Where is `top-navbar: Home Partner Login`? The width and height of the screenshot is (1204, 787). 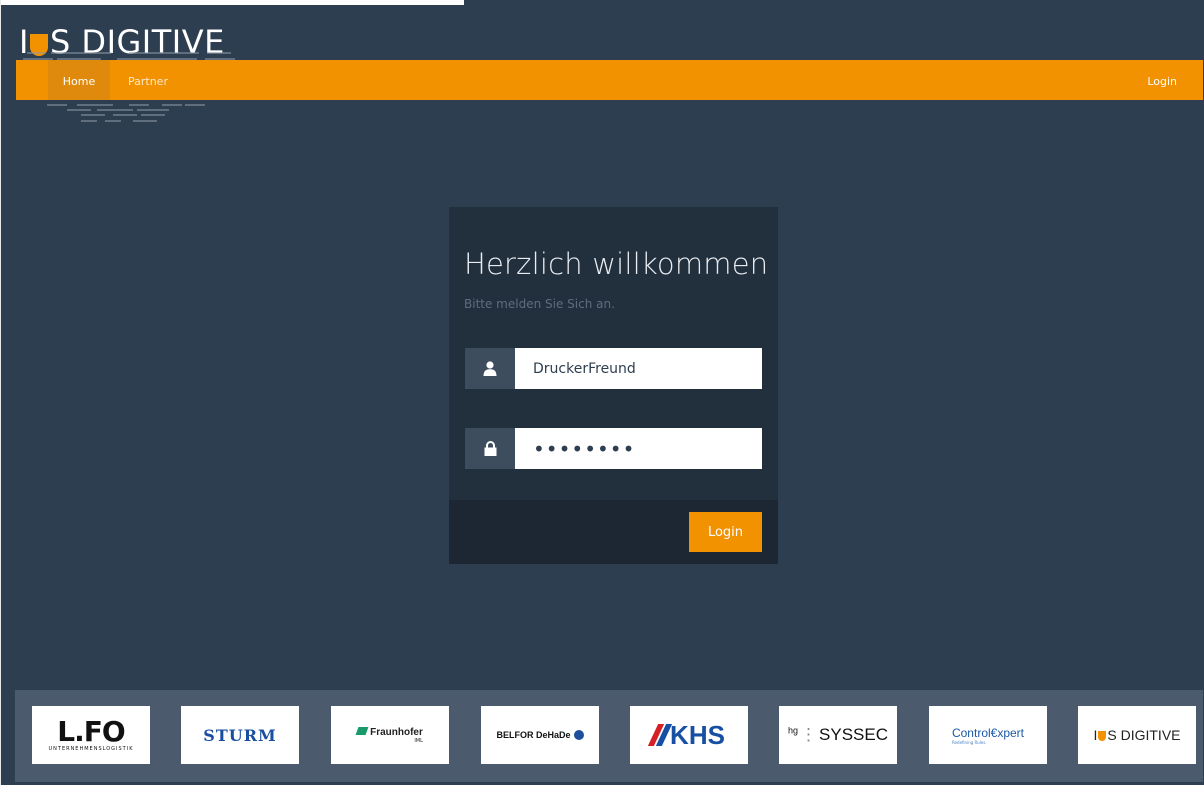 top-navbar: Home Partner Login is located at coordinates (609, 80).